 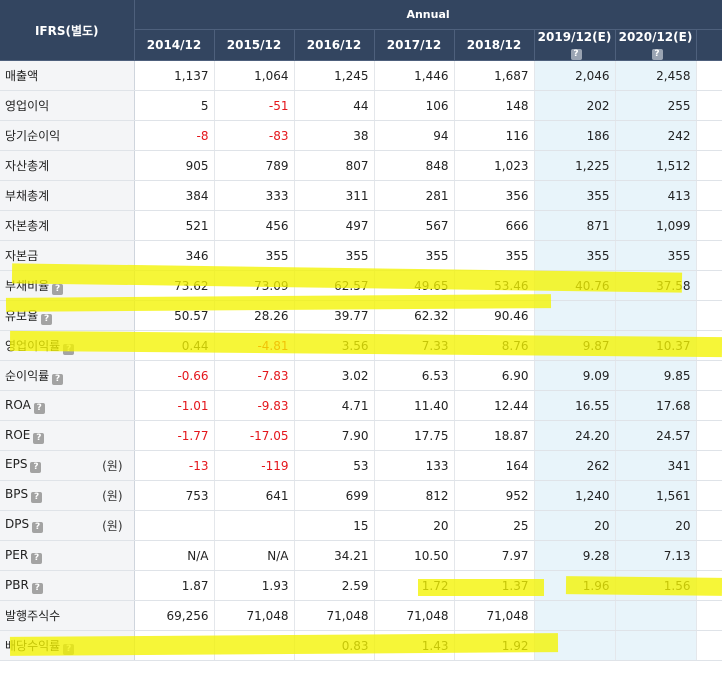 What do you see at coordinates (575, 465) in the screenshot?
I see `value-cell: 262` at bounding box center [575, 465].